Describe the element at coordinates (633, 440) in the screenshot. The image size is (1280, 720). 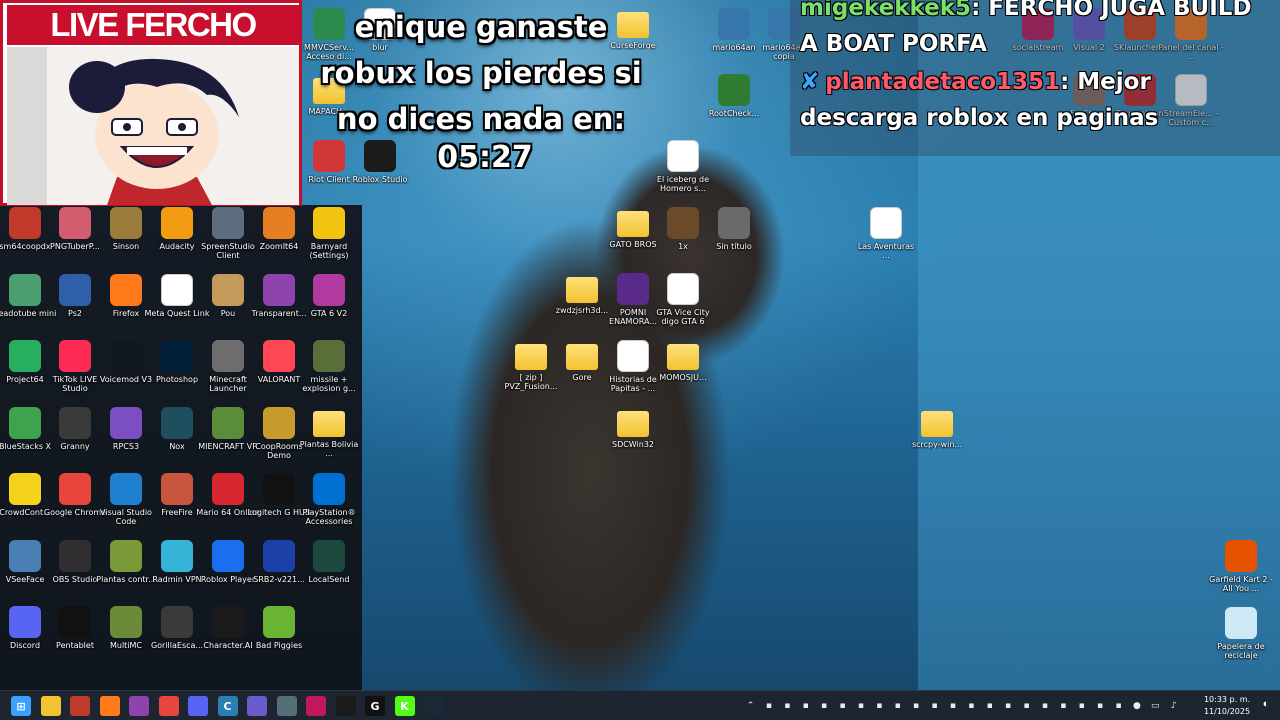
I see `desktop-icon: SDCWin32` at that location.